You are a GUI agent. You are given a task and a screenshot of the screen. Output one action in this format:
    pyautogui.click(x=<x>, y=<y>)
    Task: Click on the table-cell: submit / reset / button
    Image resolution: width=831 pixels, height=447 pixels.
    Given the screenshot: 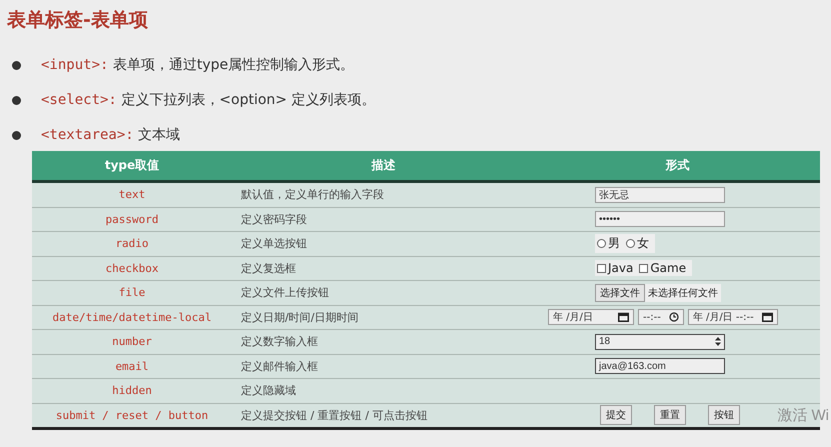 What is the action you would take?
    pyautogui.click(x=132, y=415)
    